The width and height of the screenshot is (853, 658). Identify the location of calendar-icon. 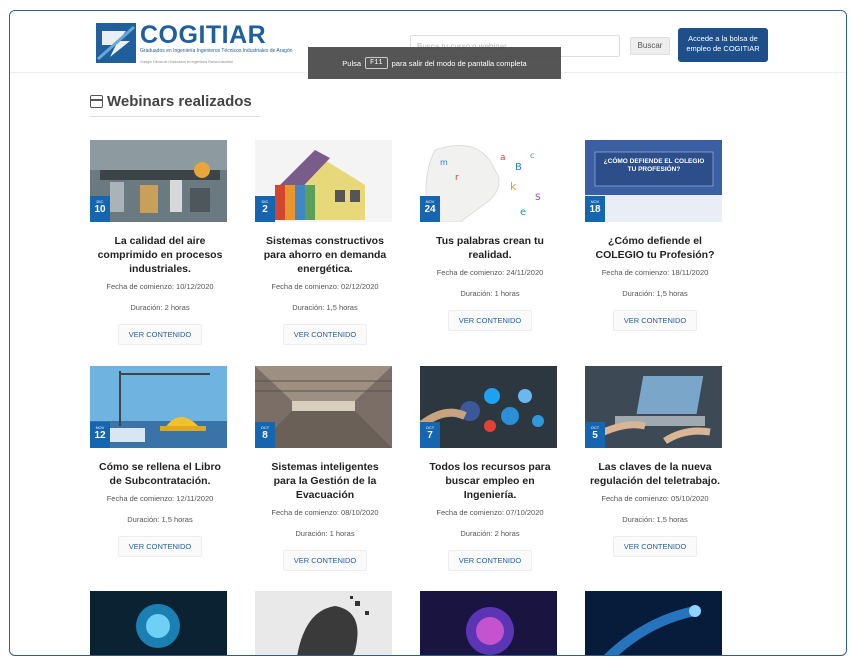
(96, 101).